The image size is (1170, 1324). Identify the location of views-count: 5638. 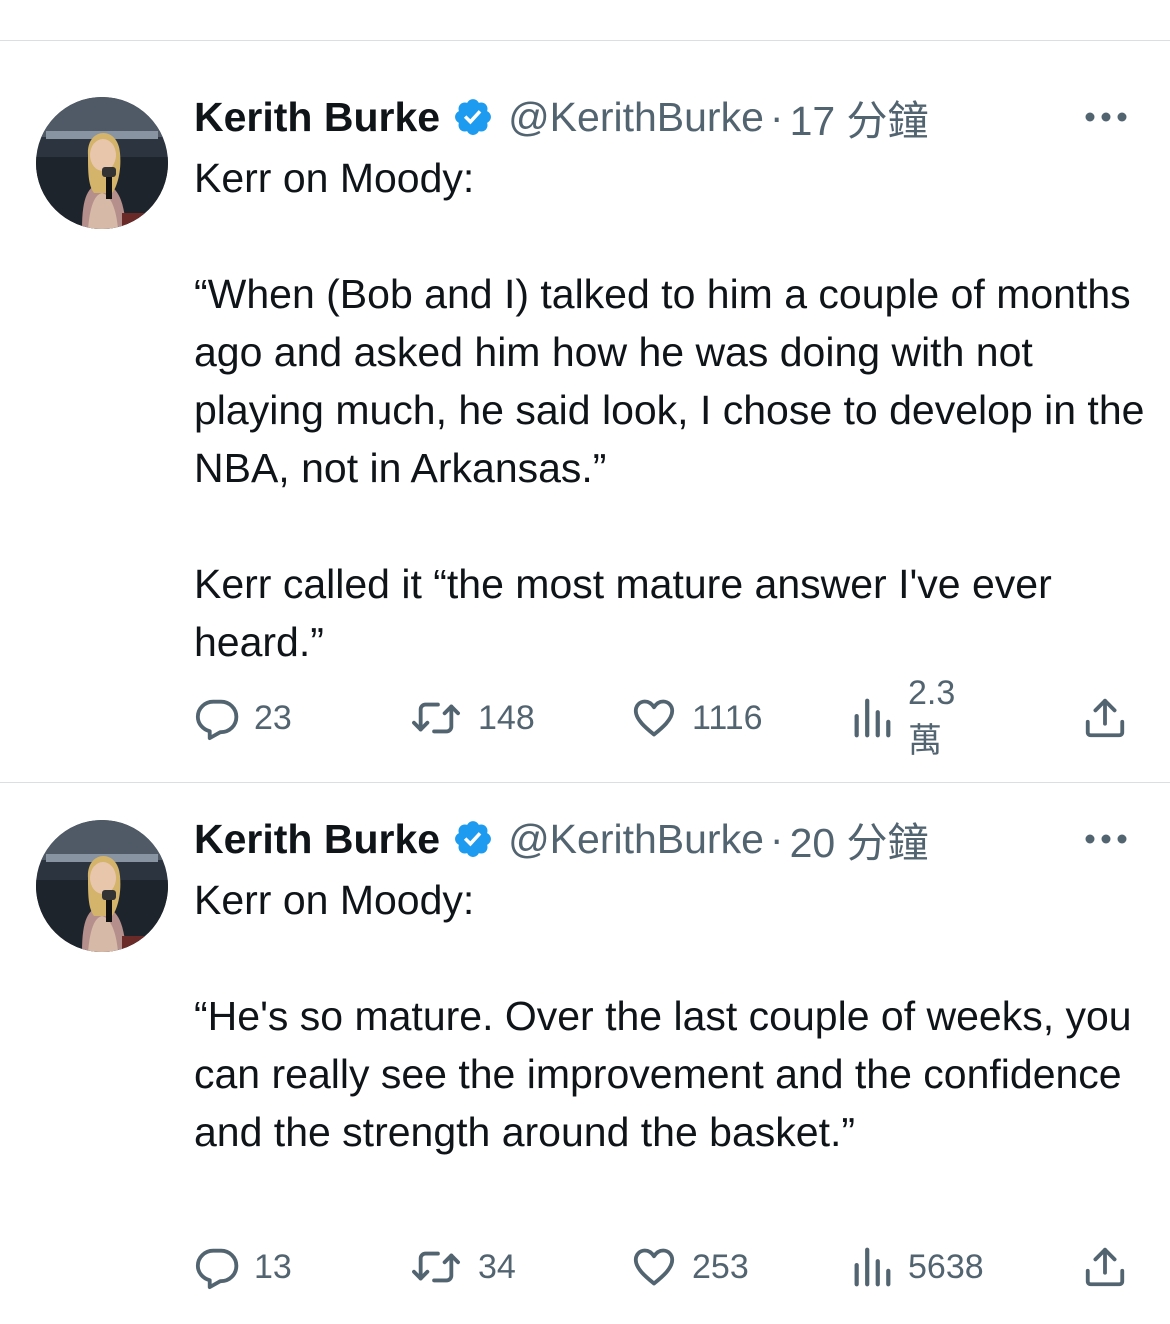
(946, 1266).